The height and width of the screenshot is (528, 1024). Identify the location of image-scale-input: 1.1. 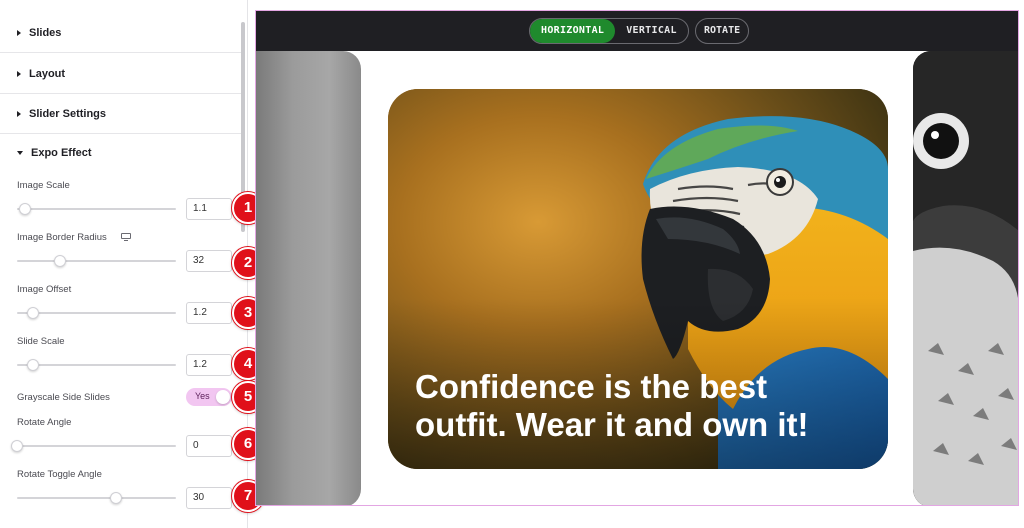
(209, 209).